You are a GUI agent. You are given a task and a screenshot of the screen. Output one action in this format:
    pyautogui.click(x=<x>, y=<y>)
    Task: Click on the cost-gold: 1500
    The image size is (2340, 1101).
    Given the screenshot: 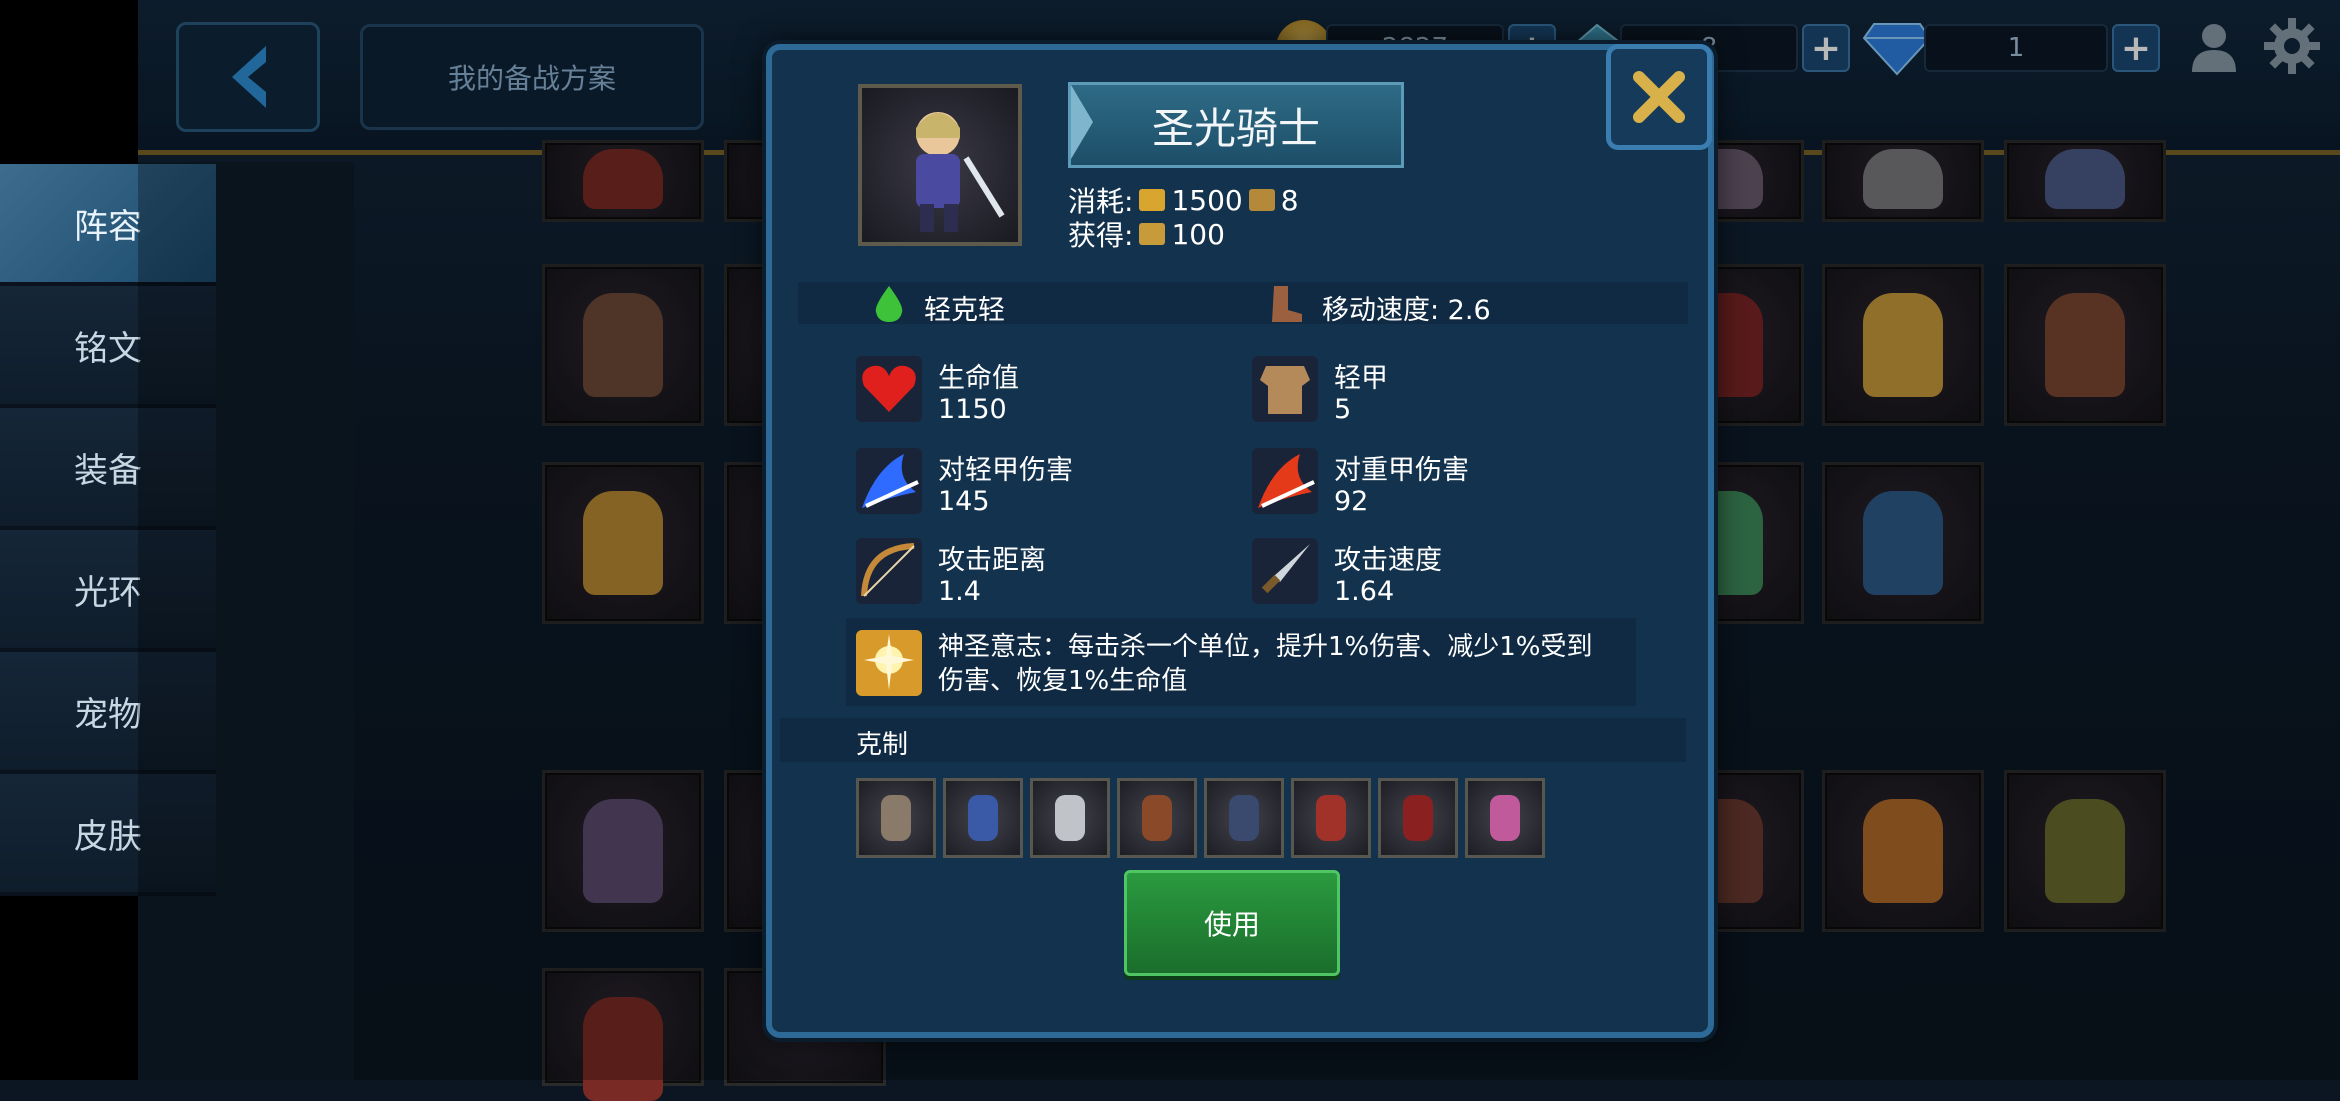 What is the action you would take?
    pyautogui.click(x=1207, y=200)
    